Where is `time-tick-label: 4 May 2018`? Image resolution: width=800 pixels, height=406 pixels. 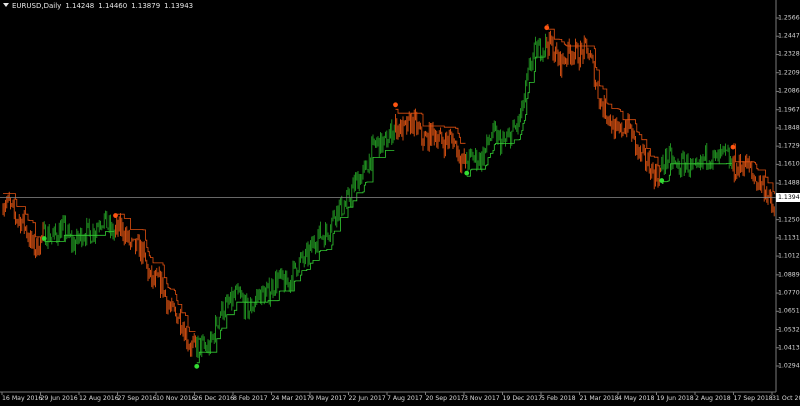 time-tick-label: 4 May 2018 is located at coordinates (636, 398).